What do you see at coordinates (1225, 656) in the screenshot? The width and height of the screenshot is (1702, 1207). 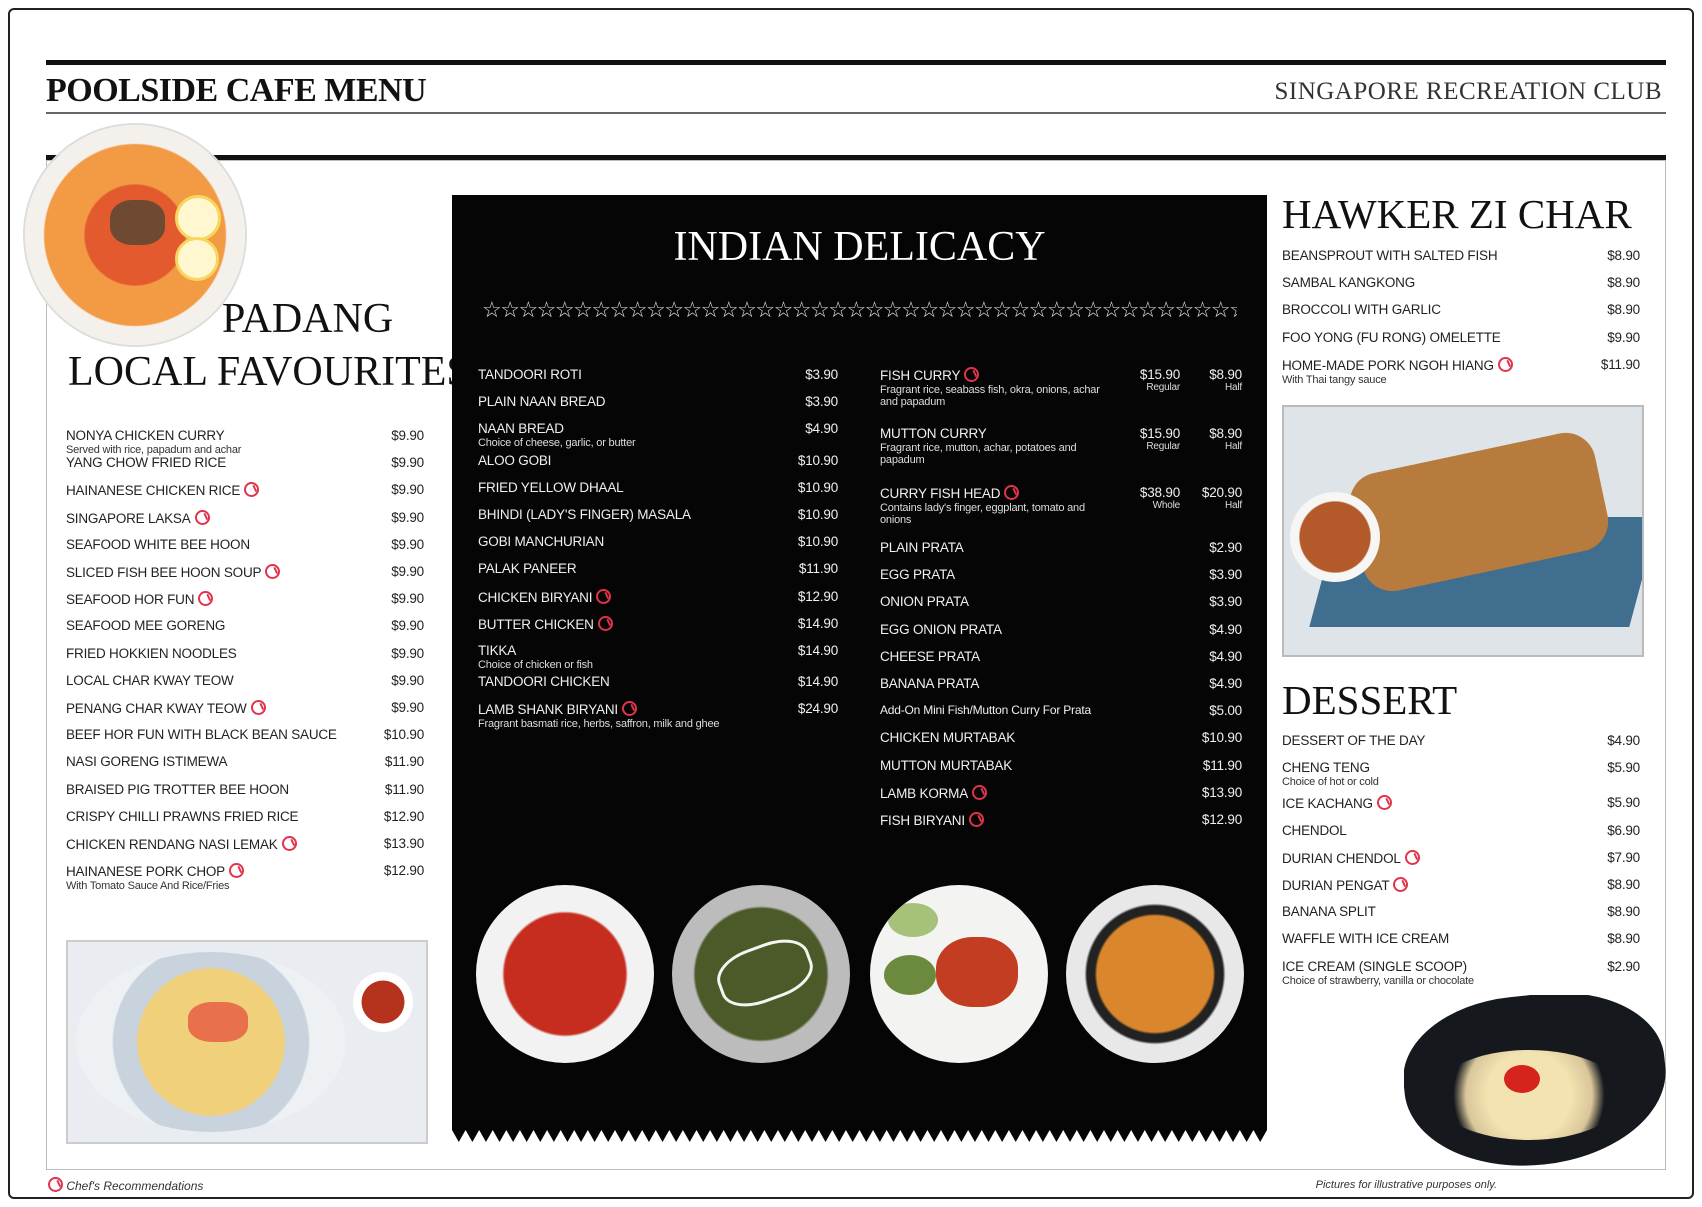 I see `menu-item-price: $4.90` at bounding box center [1225, 656].